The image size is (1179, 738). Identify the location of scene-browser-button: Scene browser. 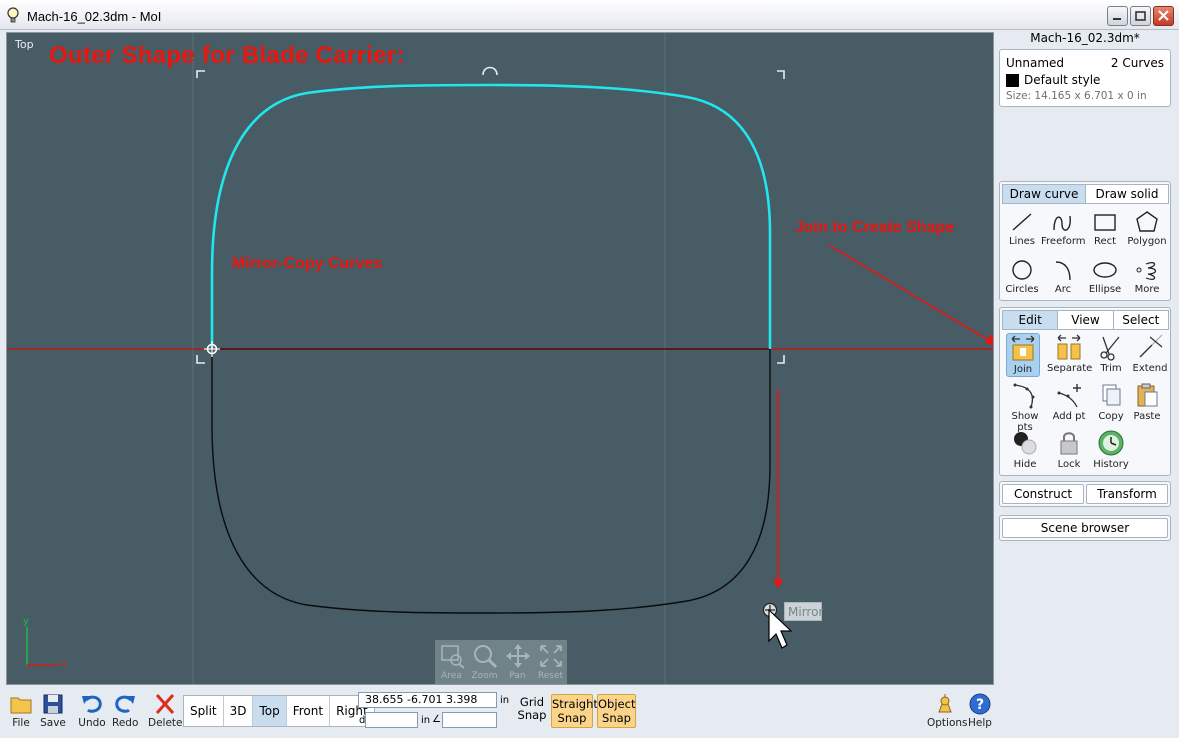
(1085, 528).